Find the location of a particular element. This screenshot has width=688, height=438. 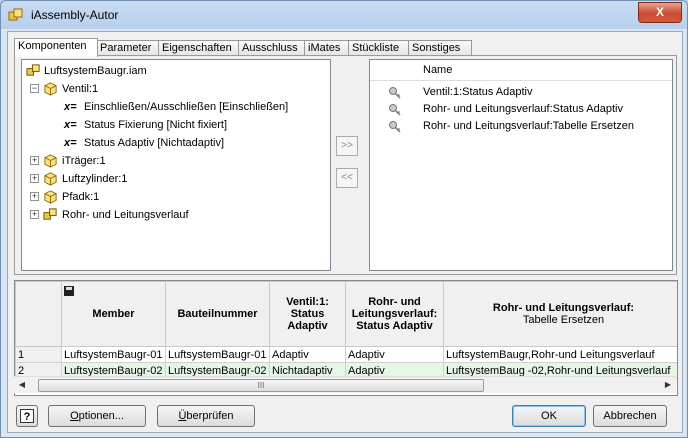

cell-rohr-status: Adaptiv is located at coordinates (394, 354).